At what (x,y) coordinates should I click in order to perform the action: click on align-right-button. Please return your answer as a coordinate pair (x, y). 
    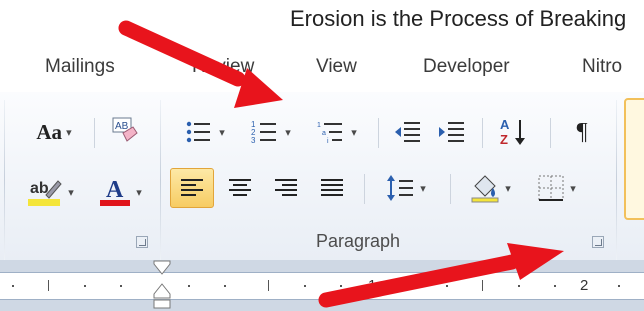
    Looking at the image, I should click on (286, 188).